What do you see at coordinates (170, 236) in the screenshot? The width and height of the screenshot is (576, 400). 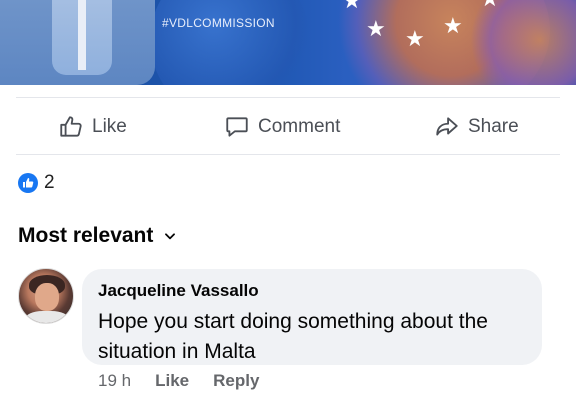 I see `chevron-down-icon` at bounding box center [170, 236].